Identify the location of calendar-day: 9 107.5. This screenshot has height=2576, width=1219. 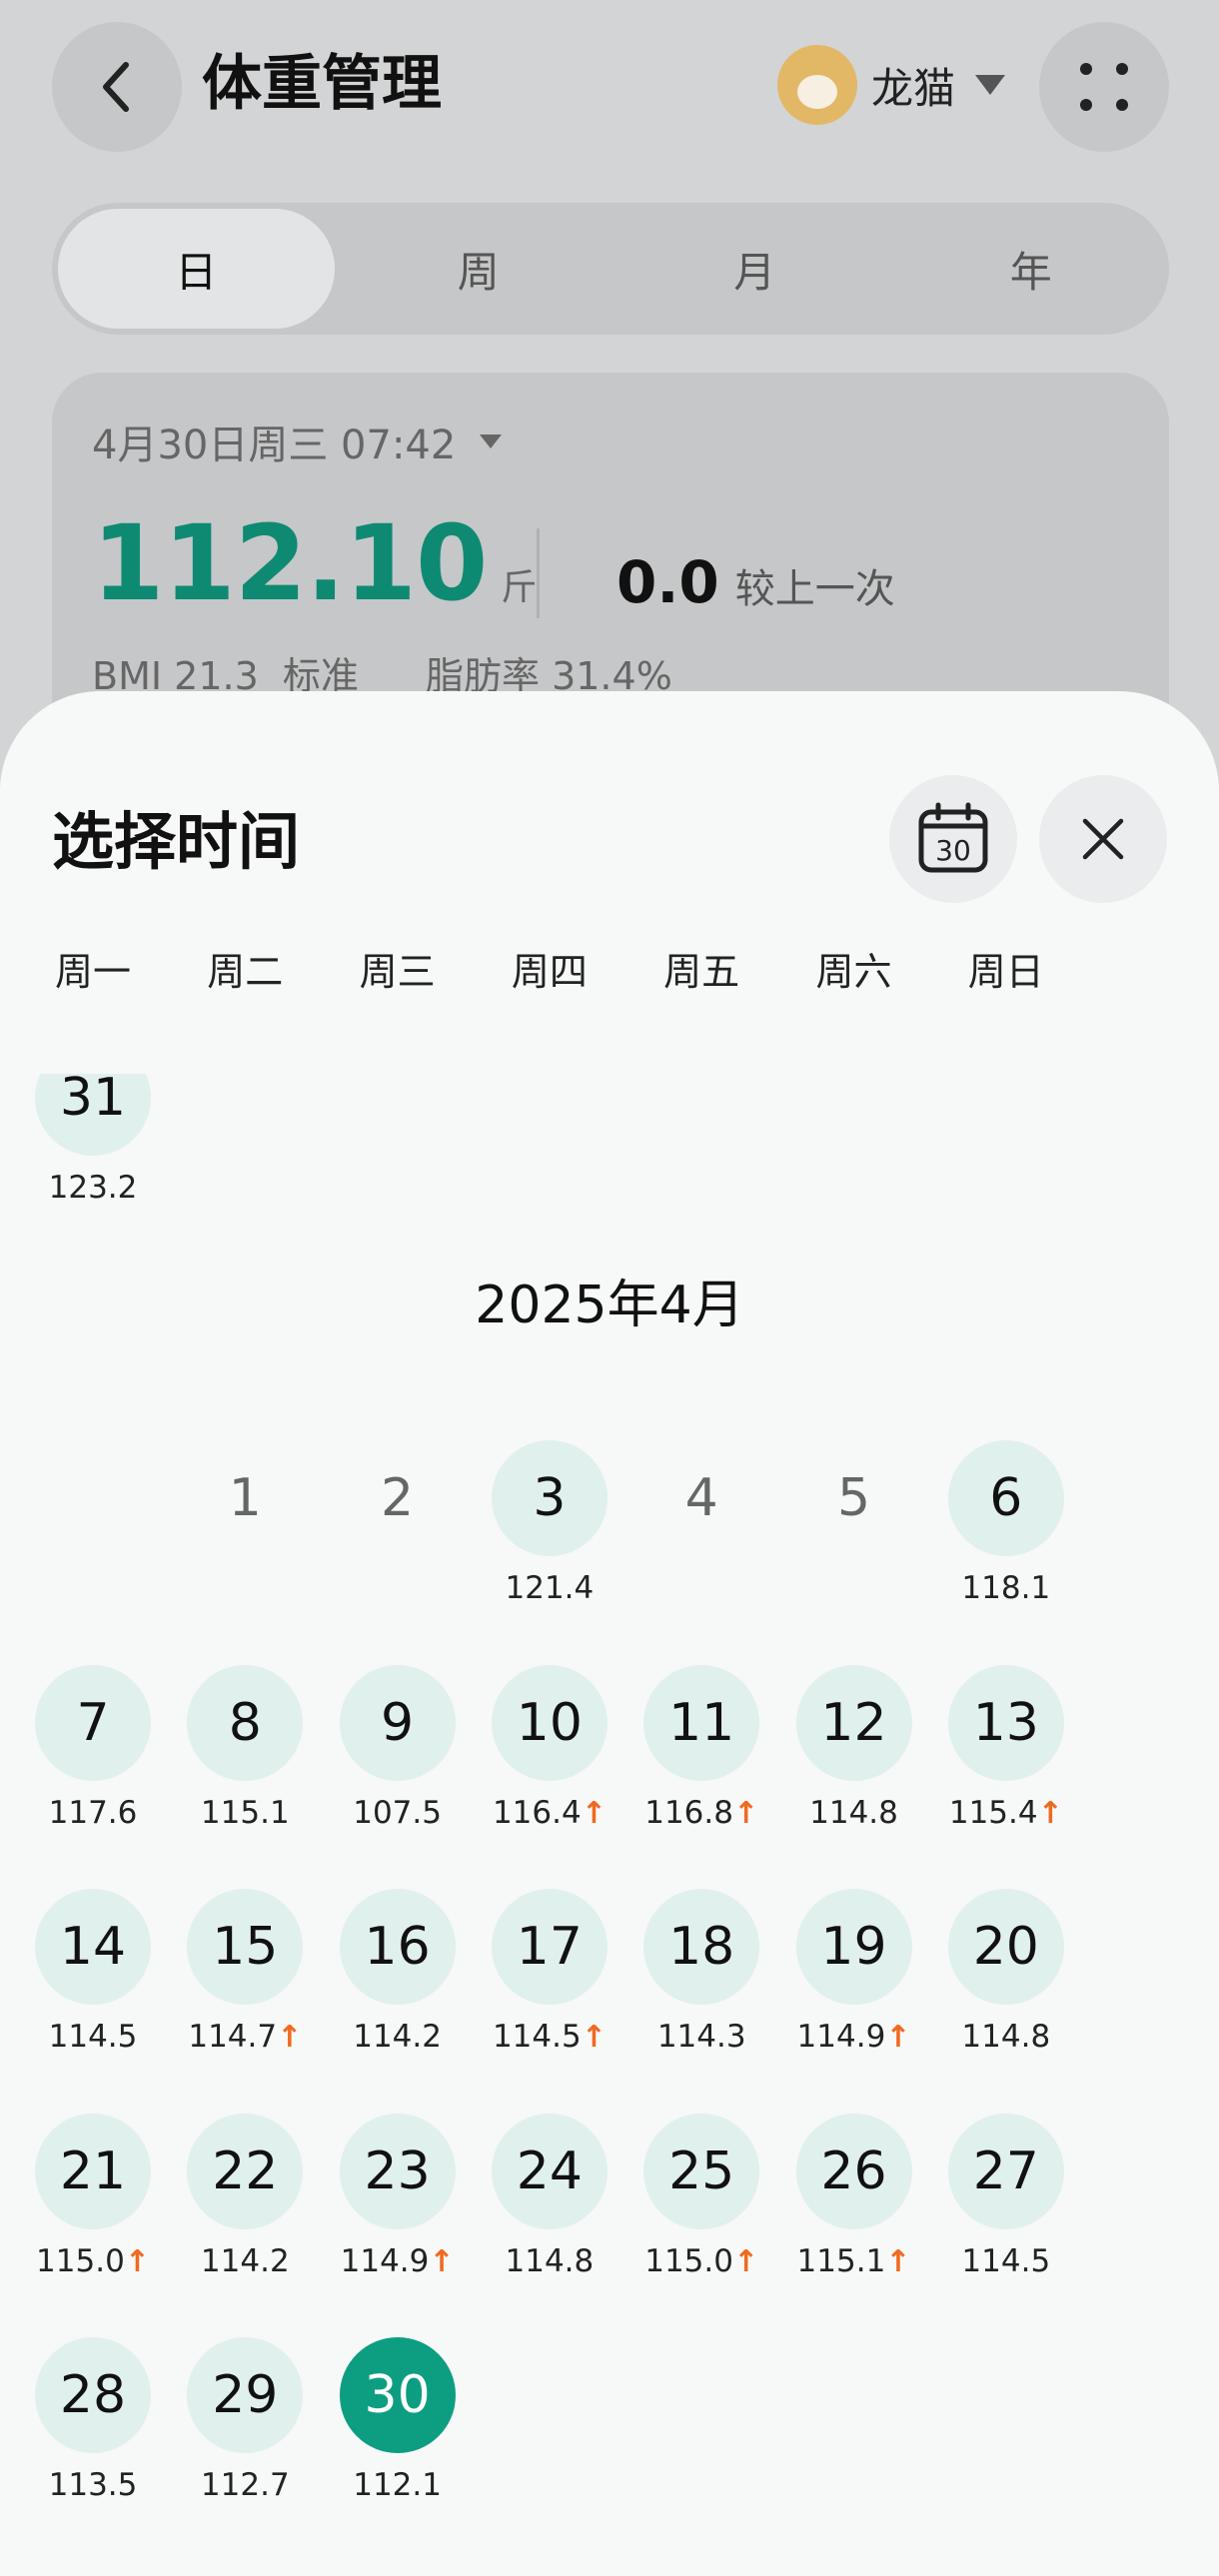
(398, 1765).